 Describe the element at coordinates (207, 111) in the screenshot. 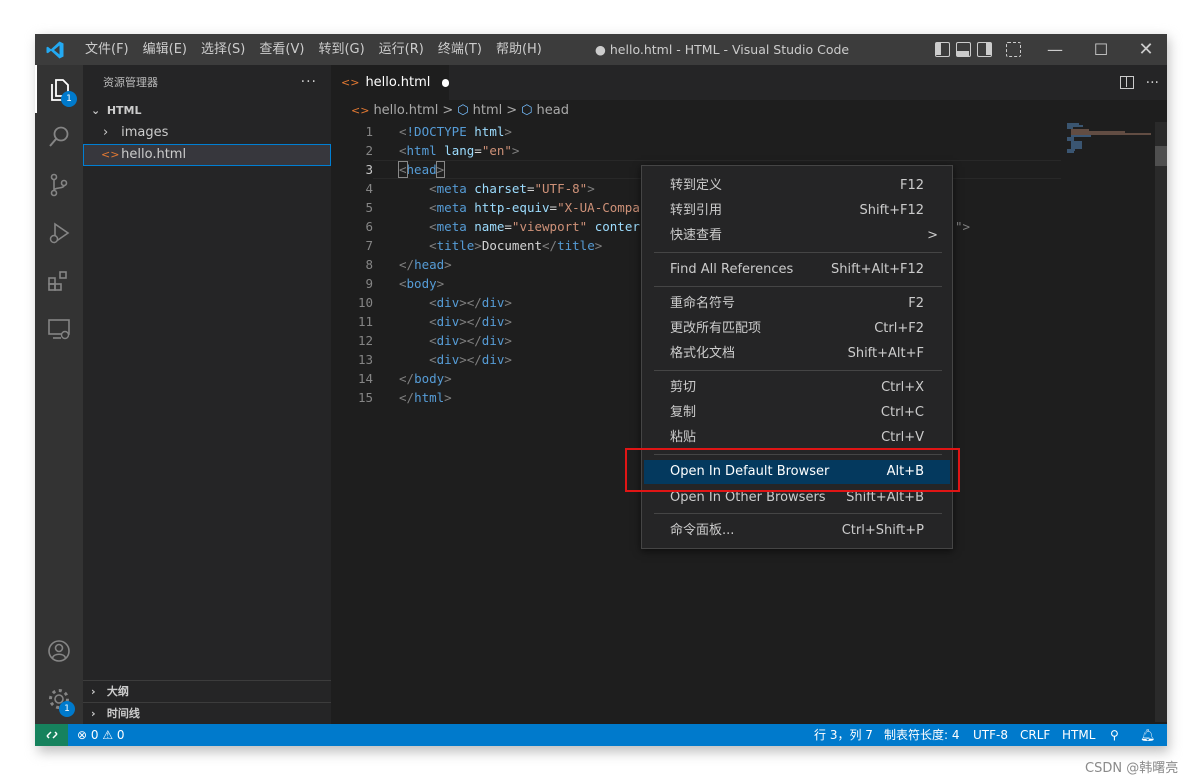

I see `folder-html: ⌄ HTML` at that location.